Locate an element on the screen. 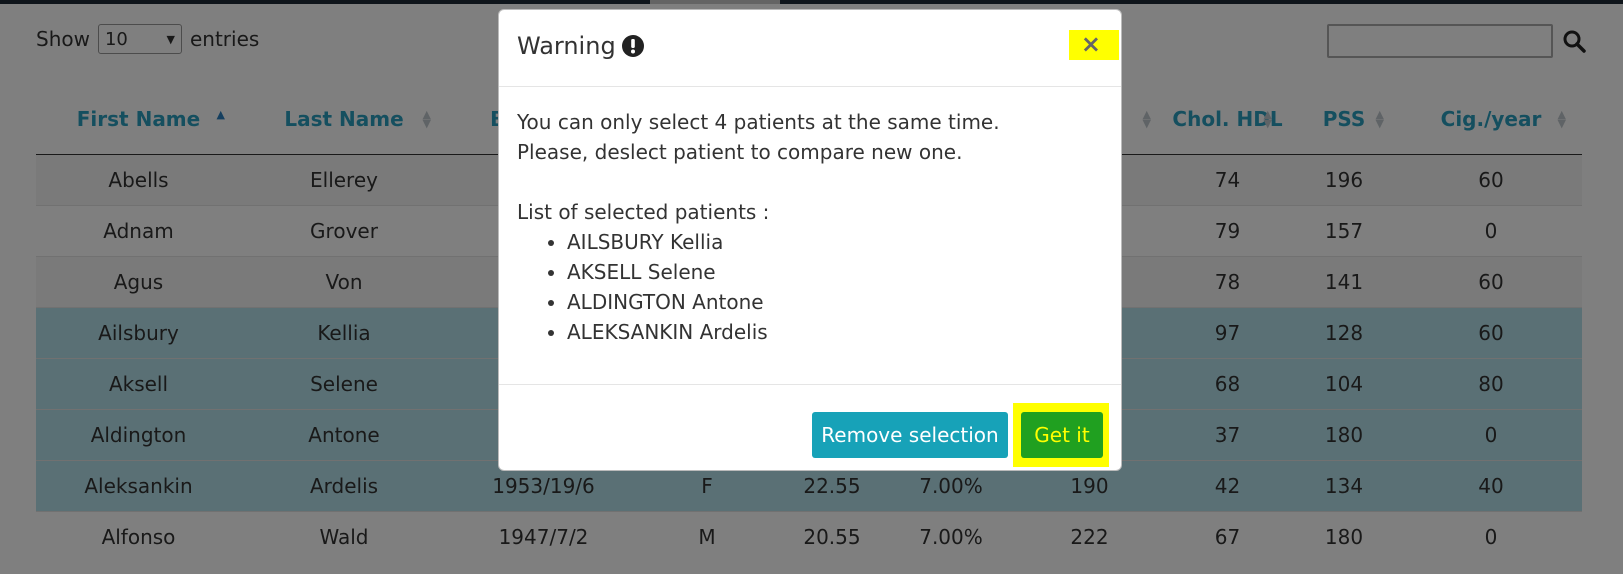  modal-footer: Remove selection Get it is located at coordinates (810, 428).